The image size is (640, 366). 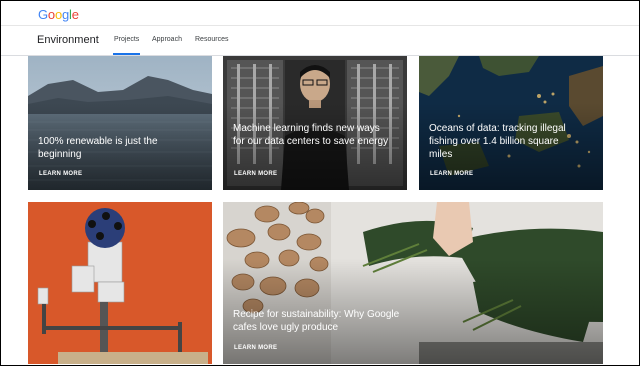 What do you see at coordinates (320, 41) in the screenshot?
I see `nav-bar: Environment Projects Approach Resources` at bounding box center [320, 41].